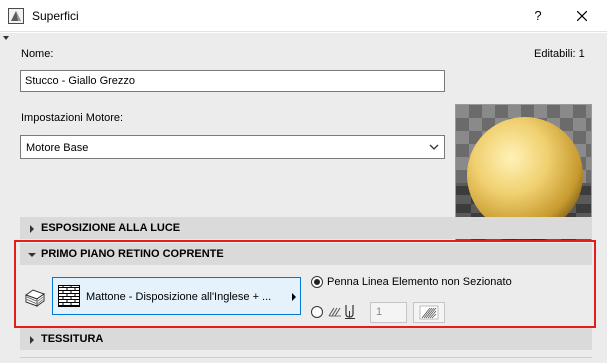  I want to click on window-title: Superfici, so click(55, 16).